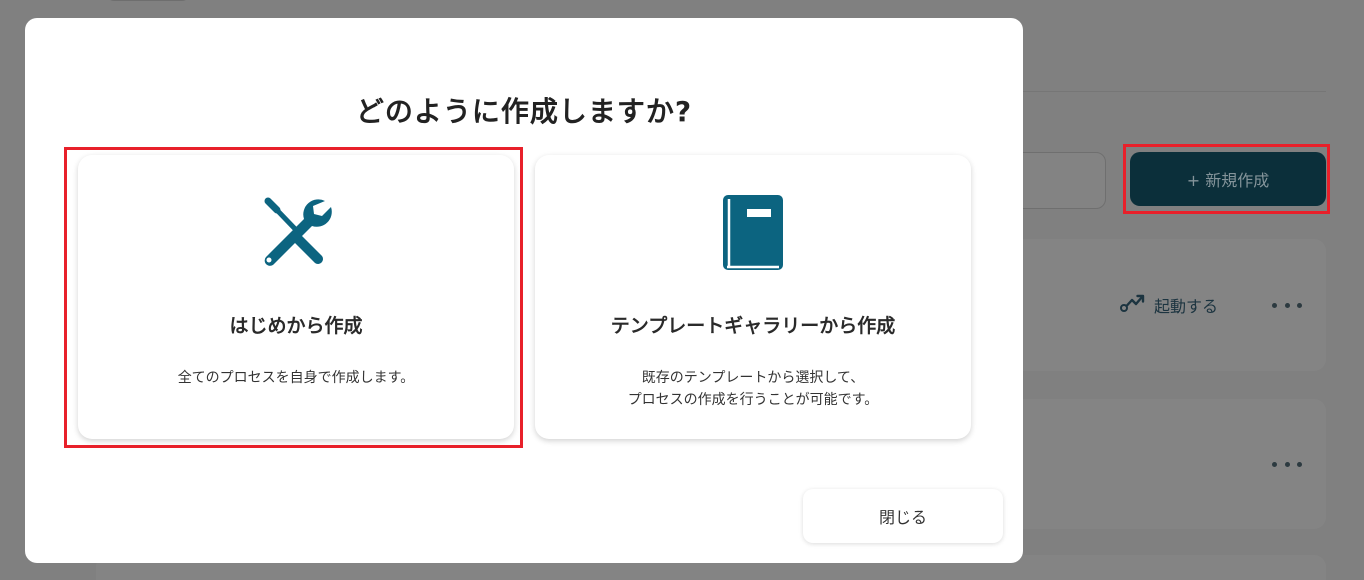 This screenshot has width=1364, height=580. Describe the element at coordinates (1174, 91) in the screenshot. I see `background-divider` at that location.